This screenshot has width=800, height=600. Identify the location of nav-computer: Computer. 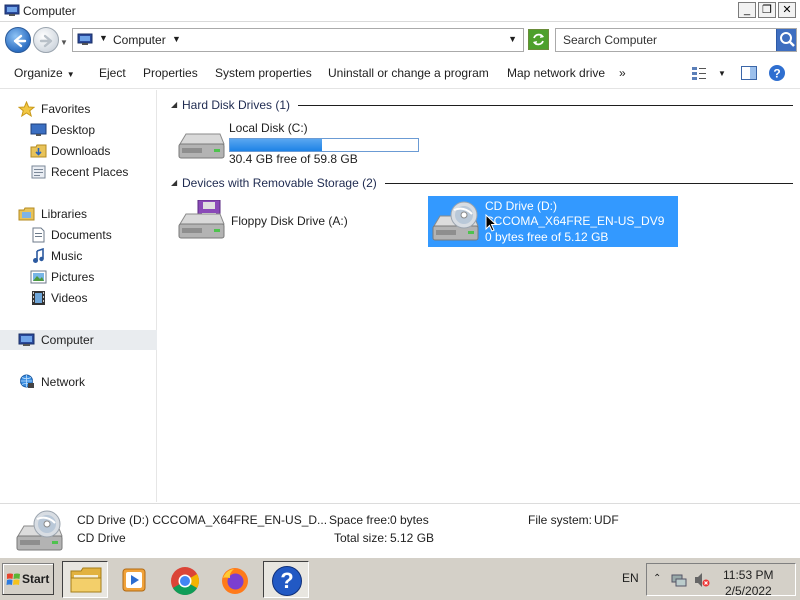
(78, 340).